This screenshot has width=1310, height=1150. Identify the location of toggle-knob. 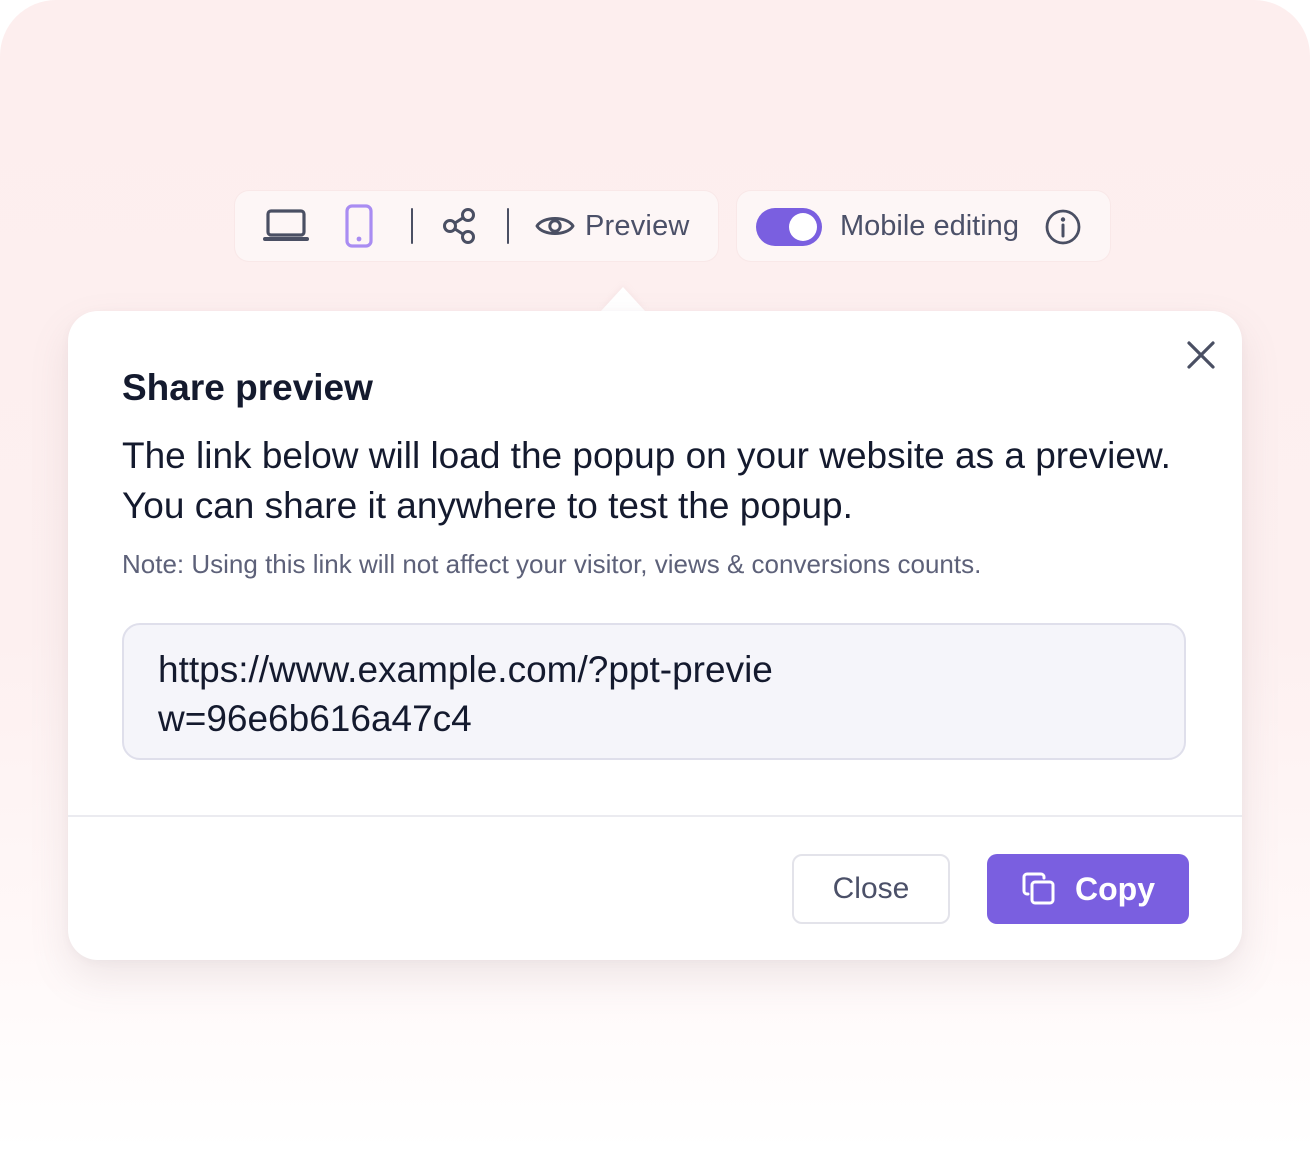
(803, 227).